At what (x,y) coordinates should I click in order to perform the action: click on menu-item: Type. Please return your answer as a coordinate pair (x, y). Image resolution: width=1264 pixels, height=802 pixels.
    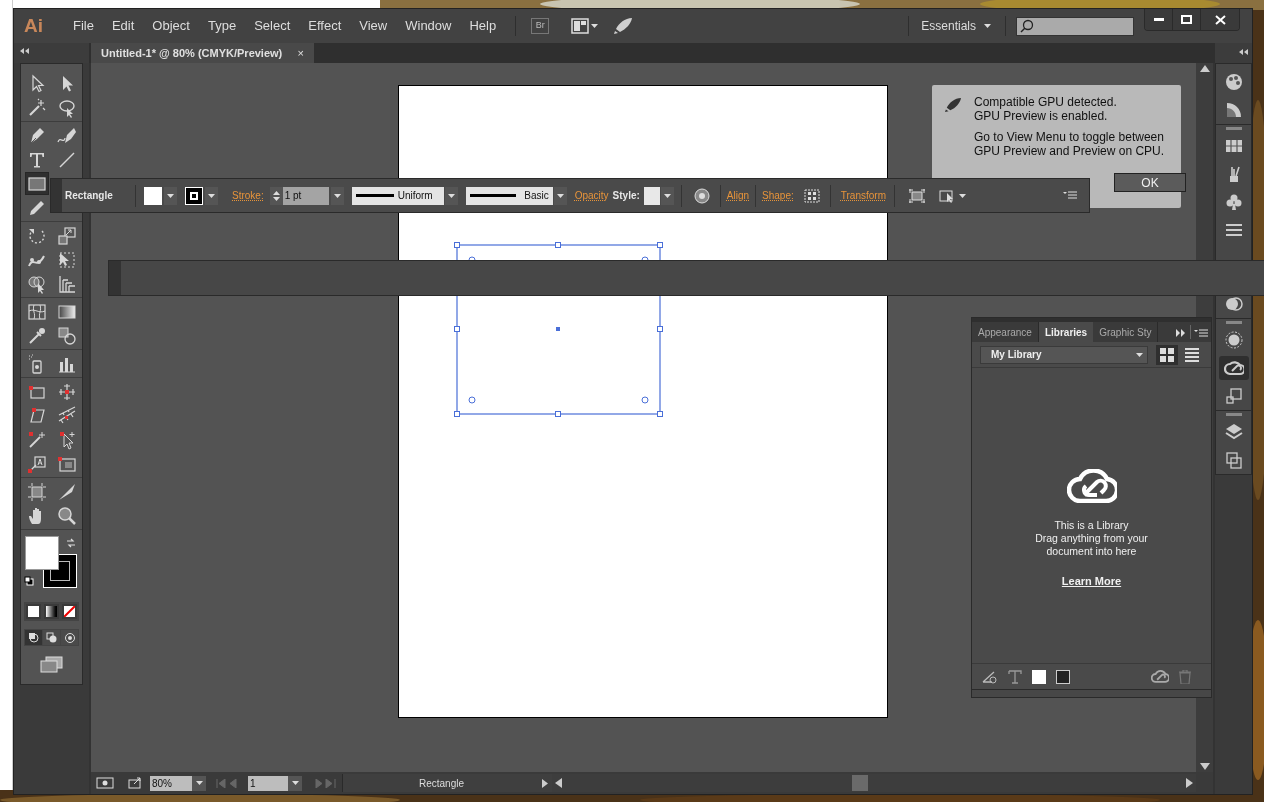
    Looking at the image, I should click on (222, 26).